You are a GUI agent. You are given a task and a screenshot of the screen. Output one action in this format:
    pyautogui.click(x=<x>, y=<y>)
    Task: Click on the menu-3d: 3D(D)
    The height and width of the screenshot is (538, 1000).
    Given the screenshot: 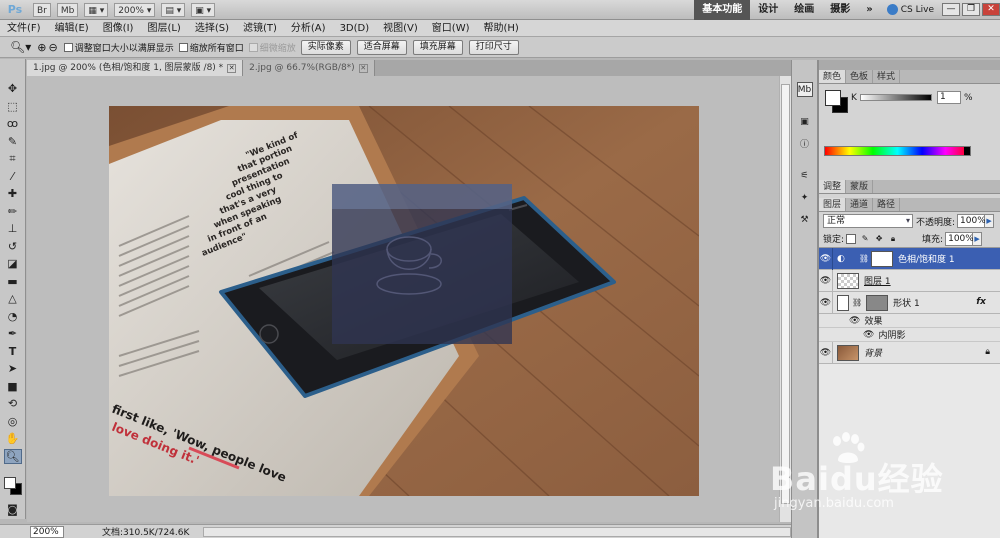 What is the action you would take?
    pyautogui.click(x=355, y=28)
    